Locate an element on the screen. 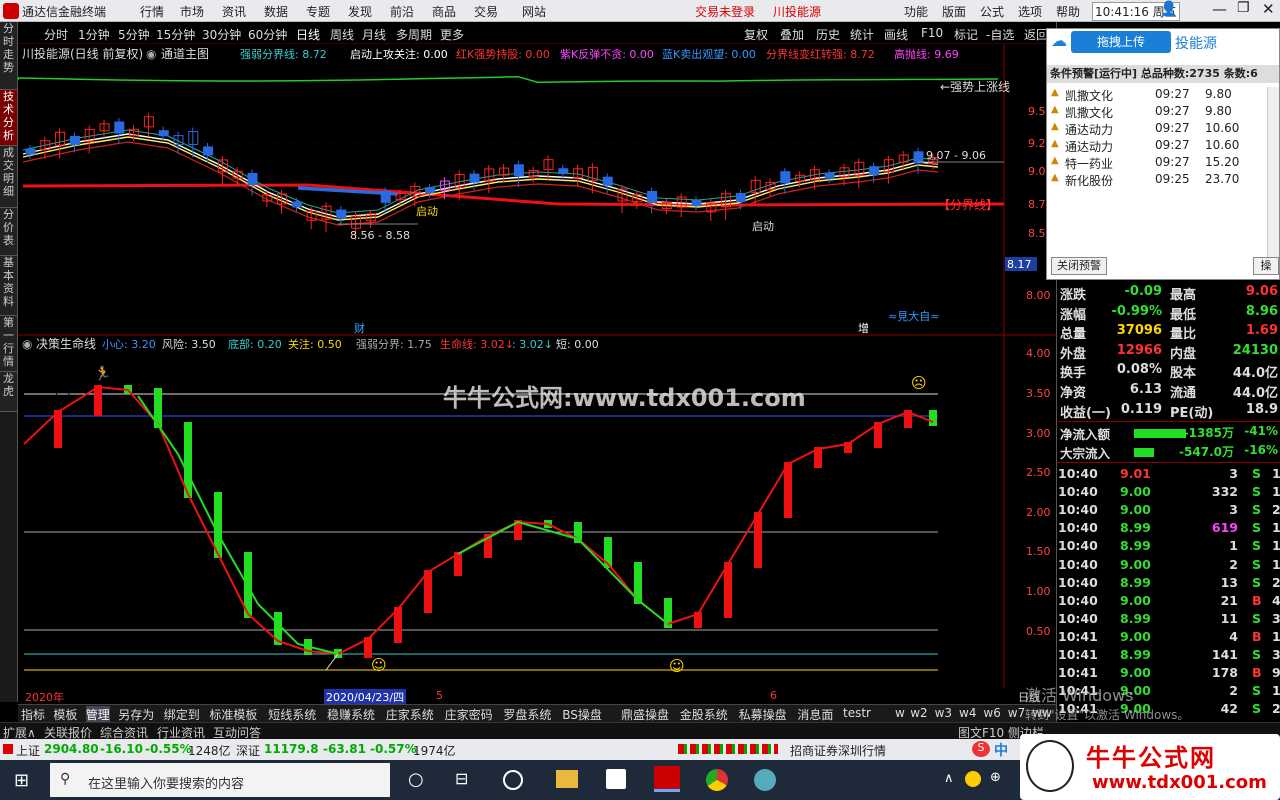 This screenshot has height=800, width=1280. indicator-tab-18: w2 is located at coordinates (918, 713).